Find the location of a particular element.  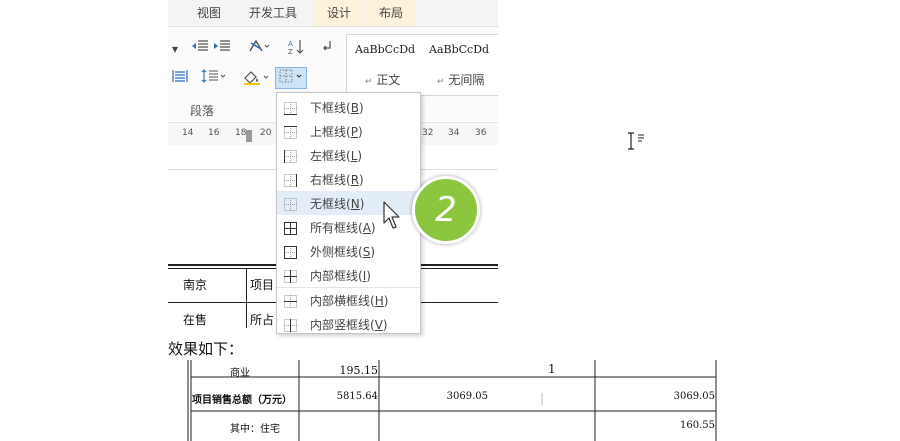

menu-item-right-border: 右框线(R) is located at coordinates (348, 179).